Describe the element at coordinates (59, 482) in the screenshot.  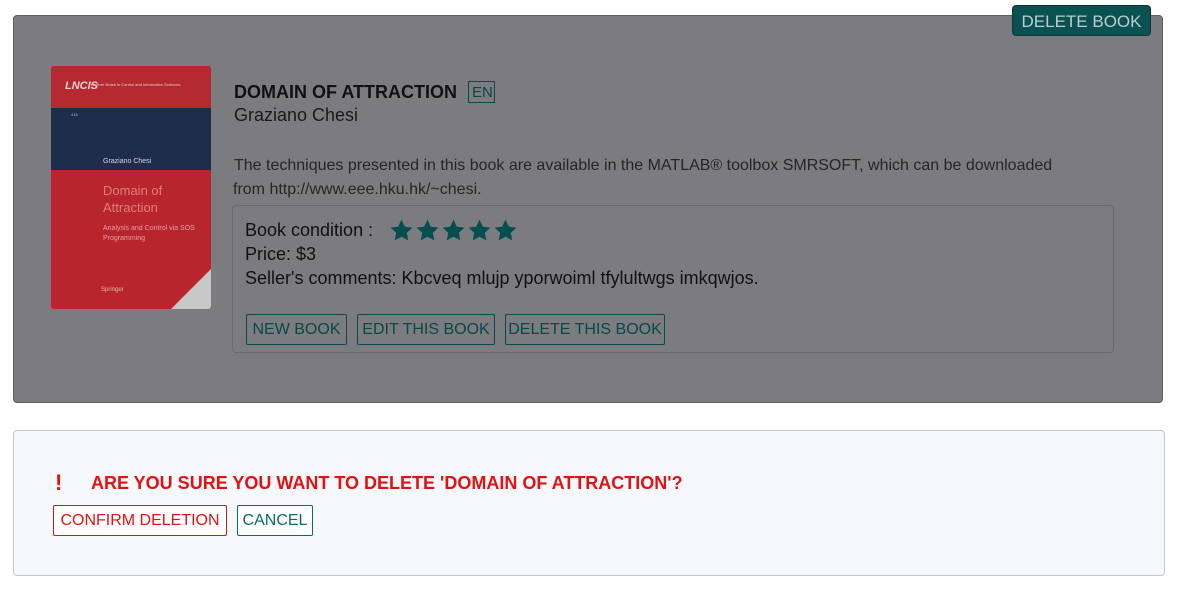
I see `exclamation-icon: !` at that location.